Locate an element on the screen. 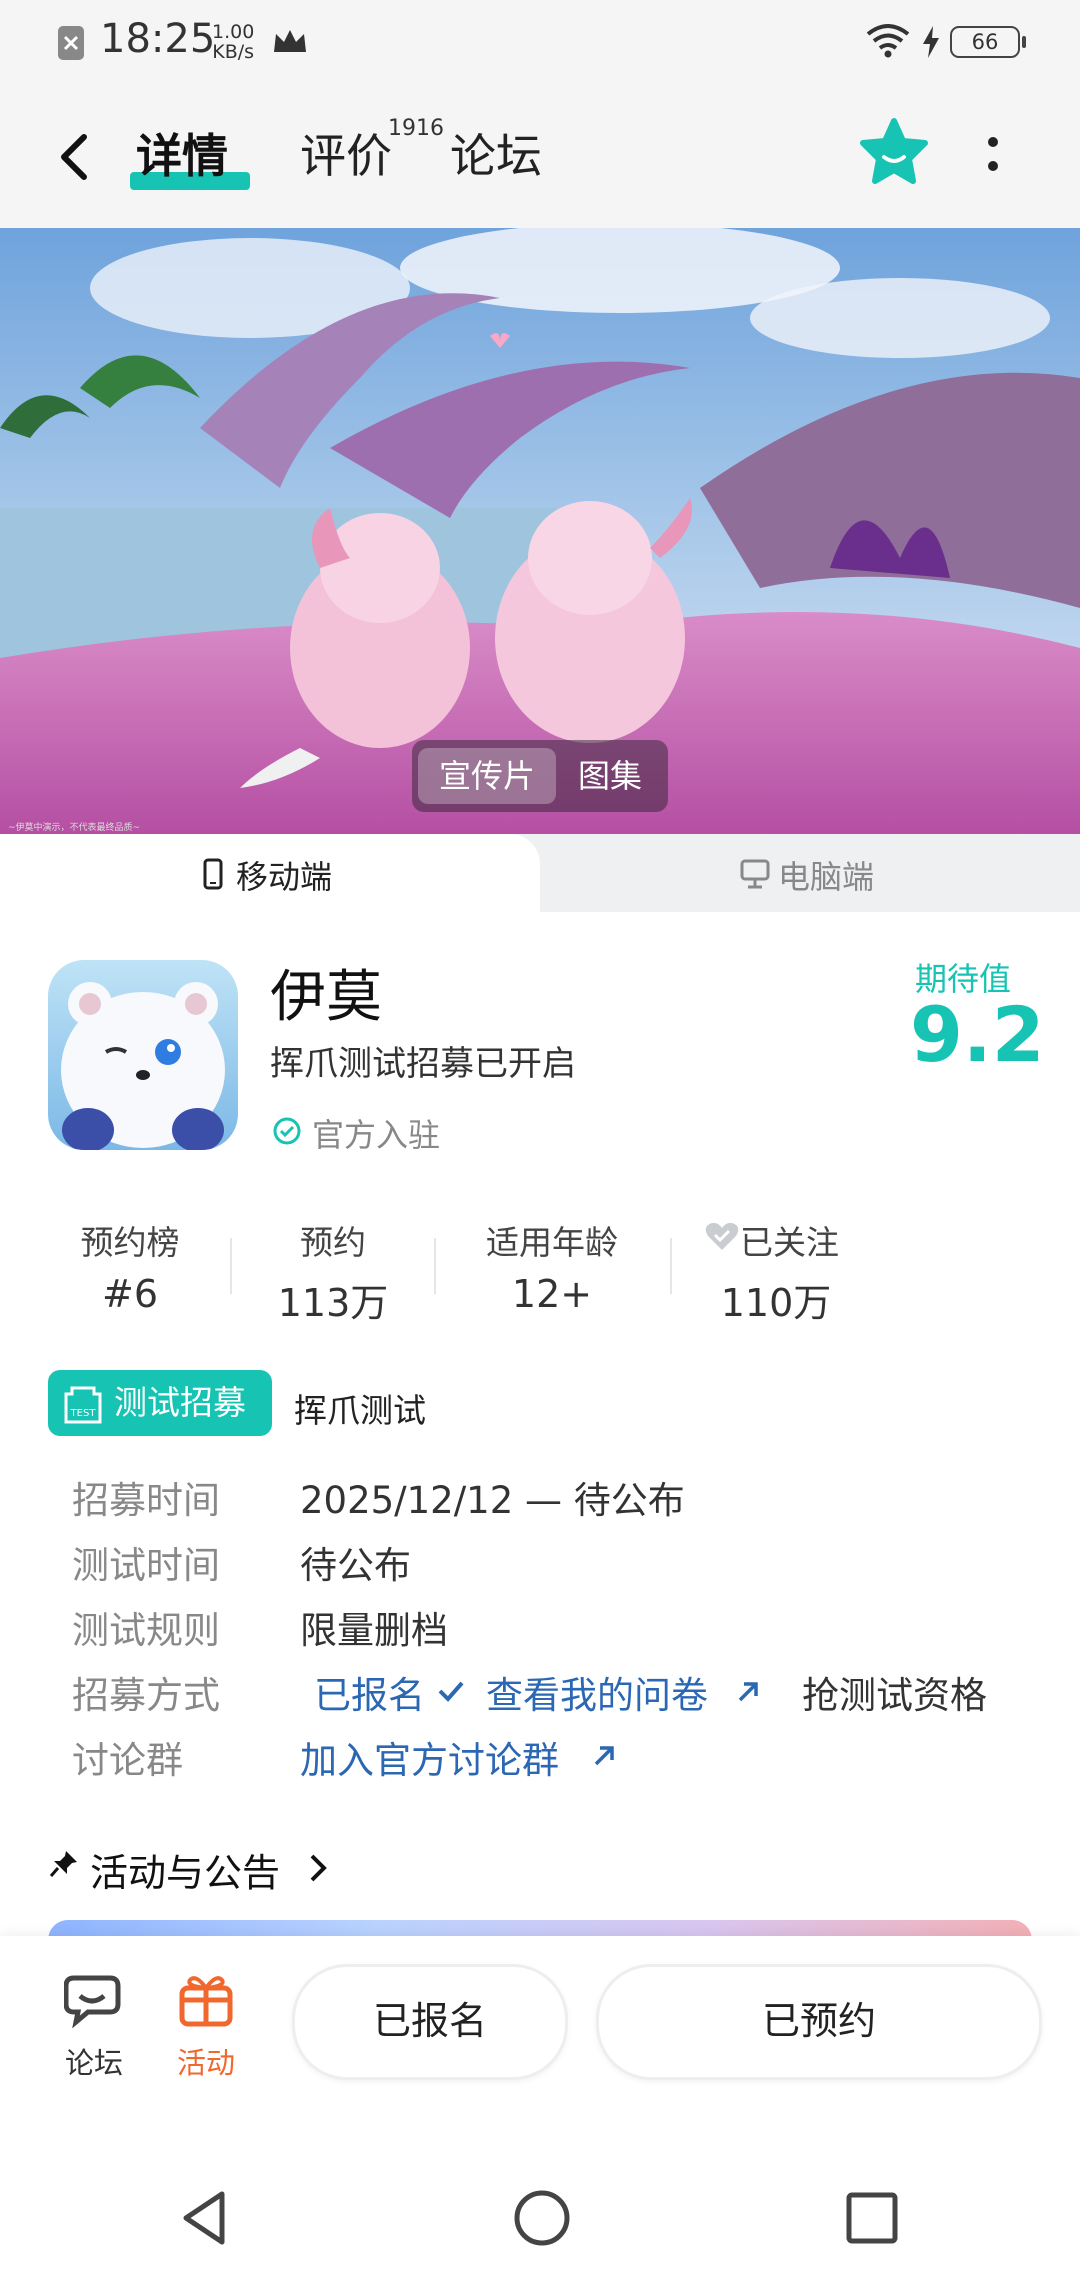 This screenshot has height=2280, width=1080. charging-icon is located at coordinates (931, 44).